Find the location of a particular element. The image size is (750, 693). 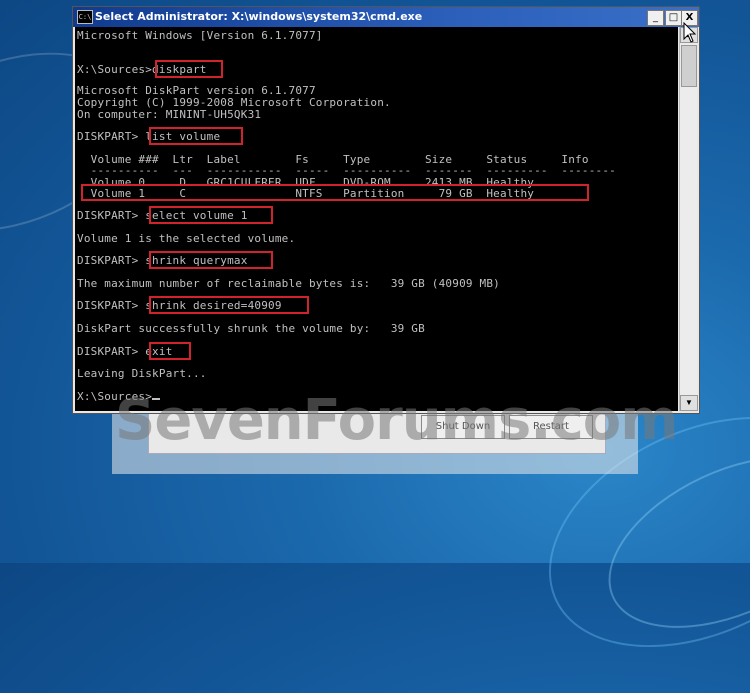

highlight-box-diskpart is located at coordinates (189, 69).